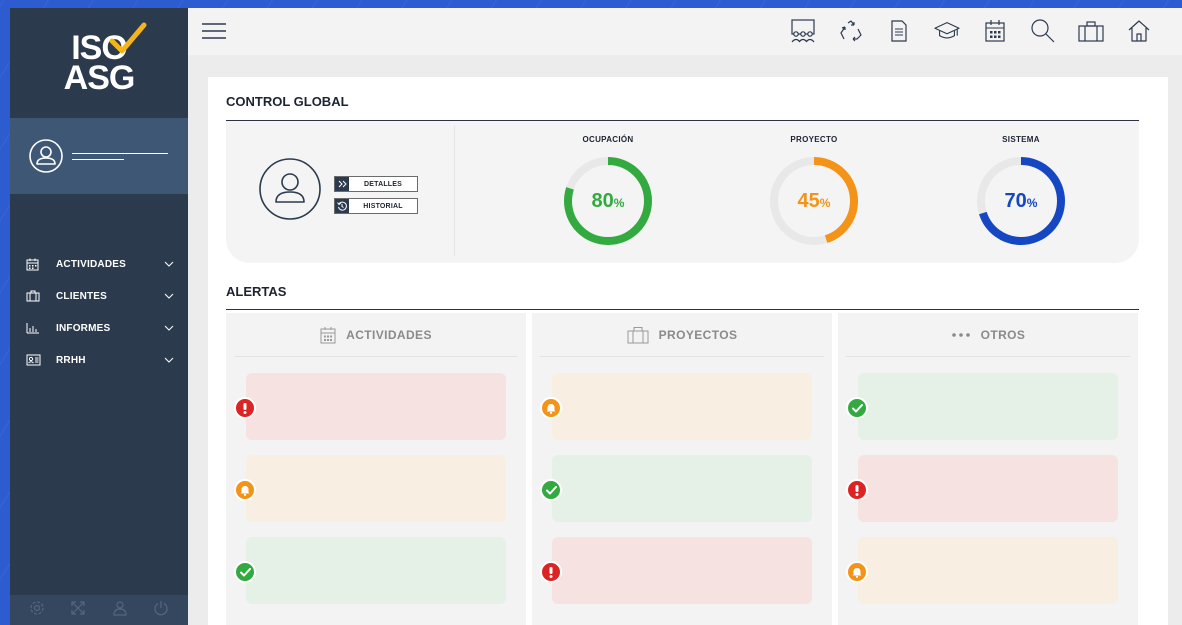 Image resolution: width=1182 pixels, height=625 pixels. Describe the element at coordinates (803, 31) in the screenshot. I see `team-icon` at that location.